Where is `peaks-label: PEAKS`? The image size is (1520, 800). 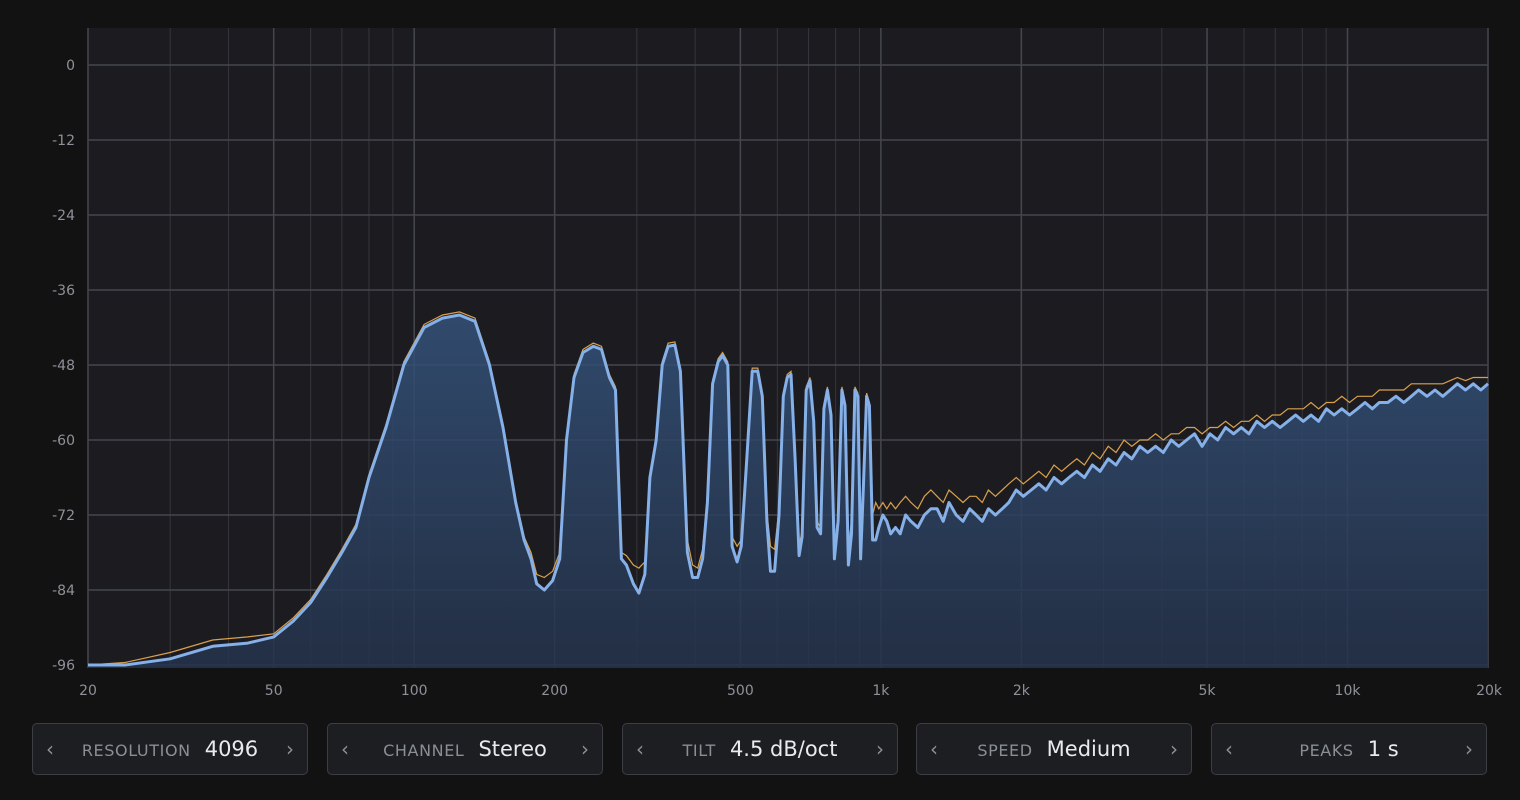 peaks-label: PEAKS is located at coordinates (1326, 750).